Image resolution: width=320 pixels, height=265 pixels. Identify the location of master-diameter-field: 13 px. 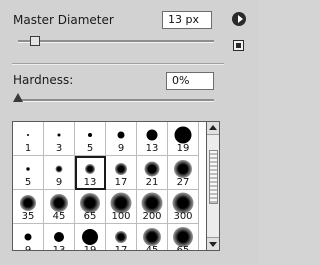
(187, 20).